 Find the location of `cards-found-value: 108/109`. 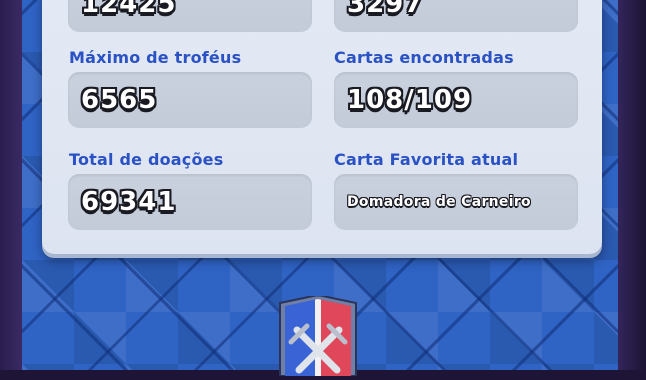

cards-found-value: 108/109 is located at coordinates (410, 100).